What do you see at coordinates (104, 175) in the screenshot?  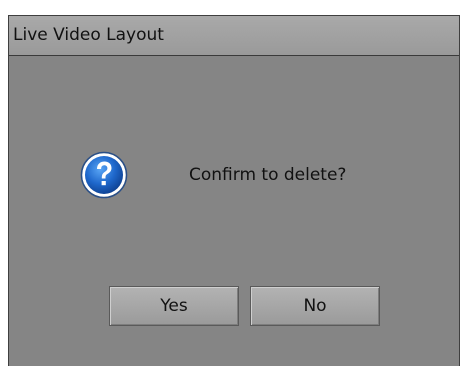 I see `question-icon` at bounding box center [104, 175].